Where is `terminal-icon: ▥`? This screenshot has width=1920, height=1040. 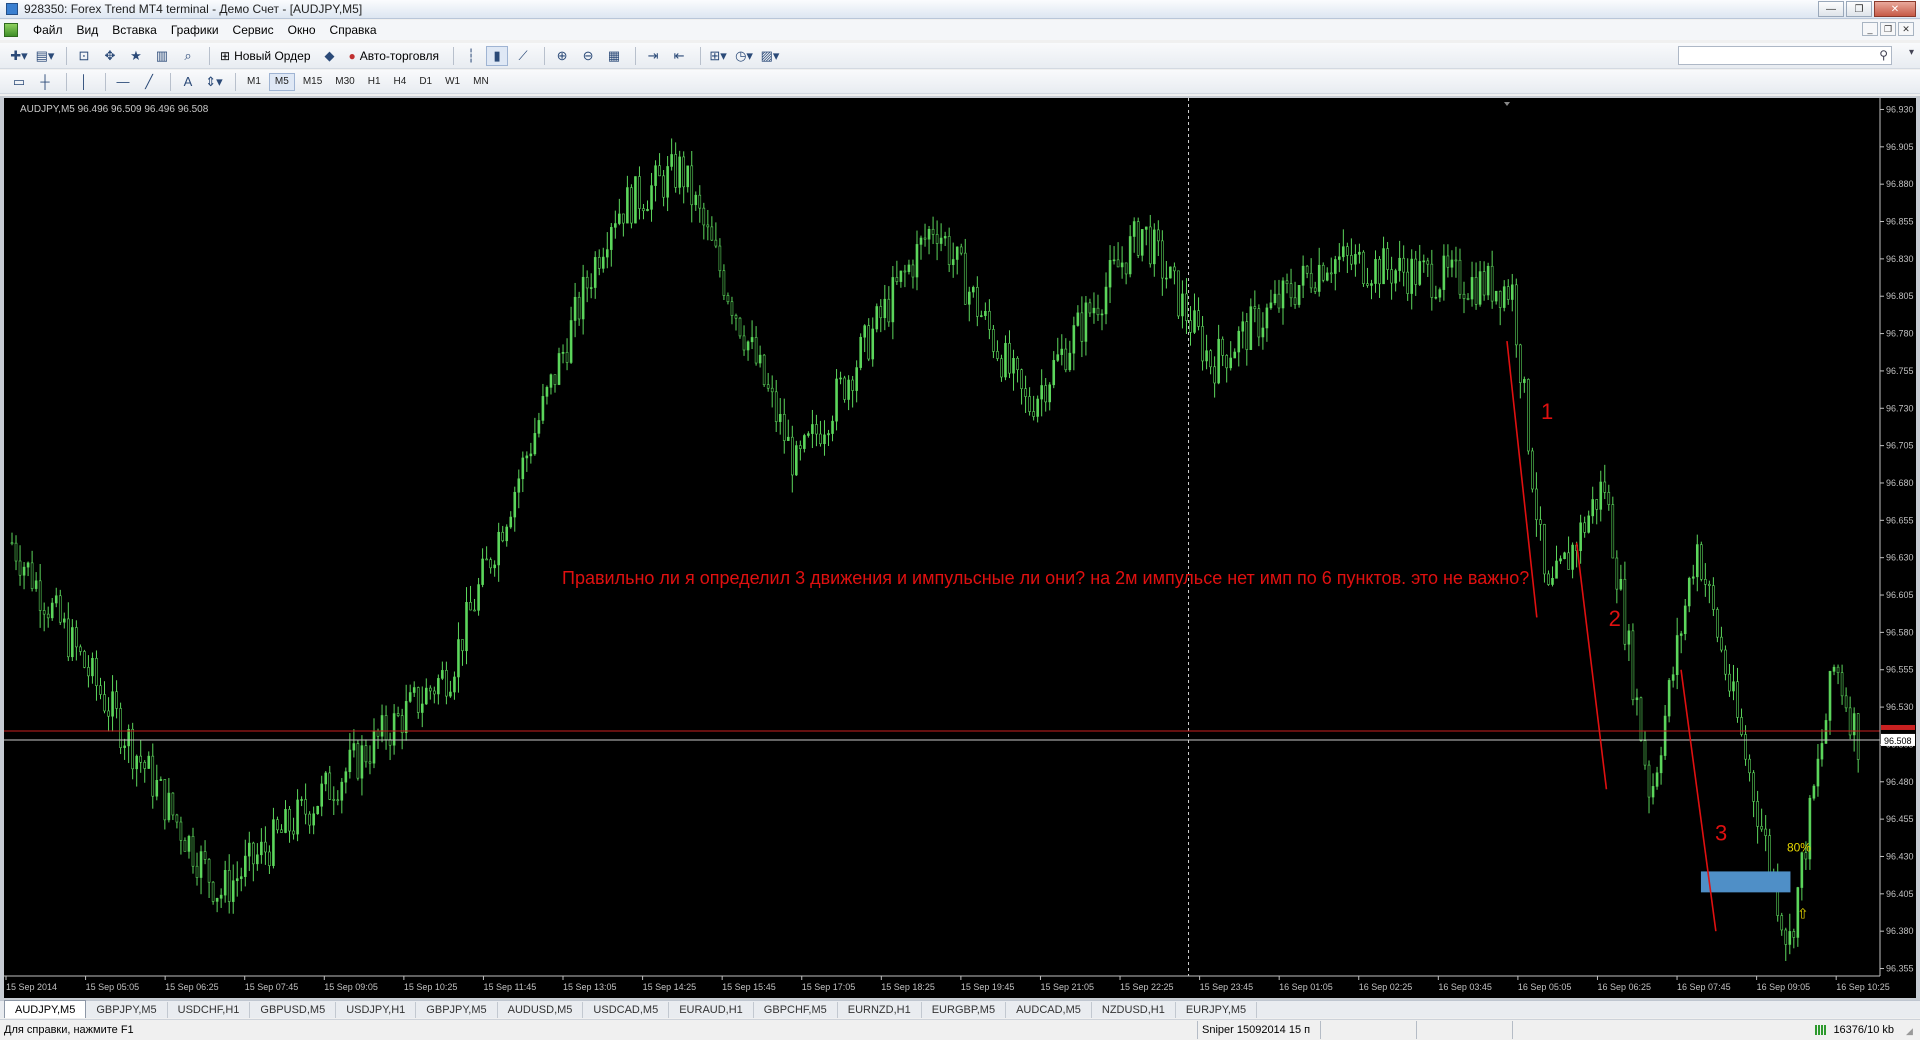 terminal-icon: ▥ is located at coordinates (162, 56).